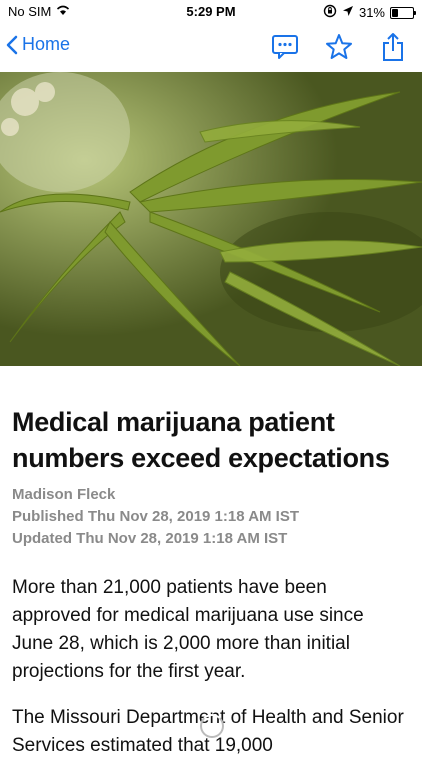  I want to click on back-button: Home, so click(38, 44).